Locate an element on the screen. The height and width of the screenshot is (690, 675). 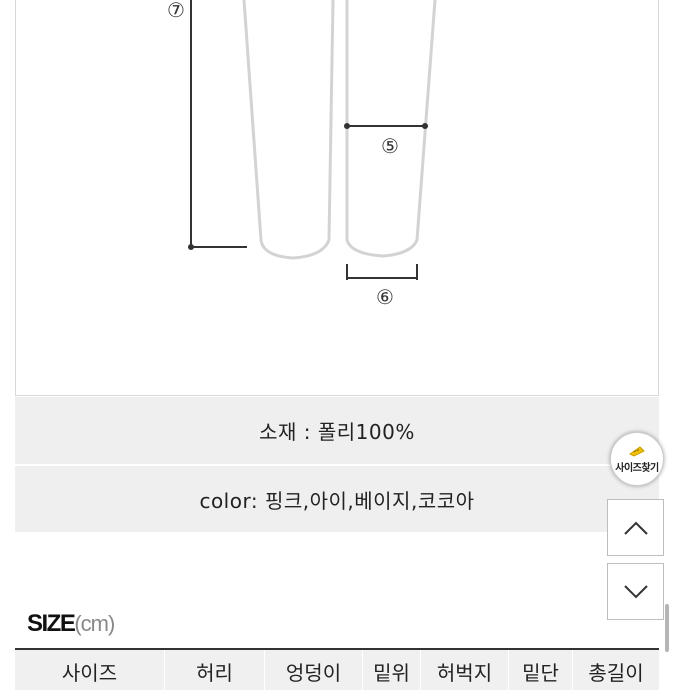
color-options-text: color: 핑크,아이,베이지,코코아 is located at coordinates (337, 500).